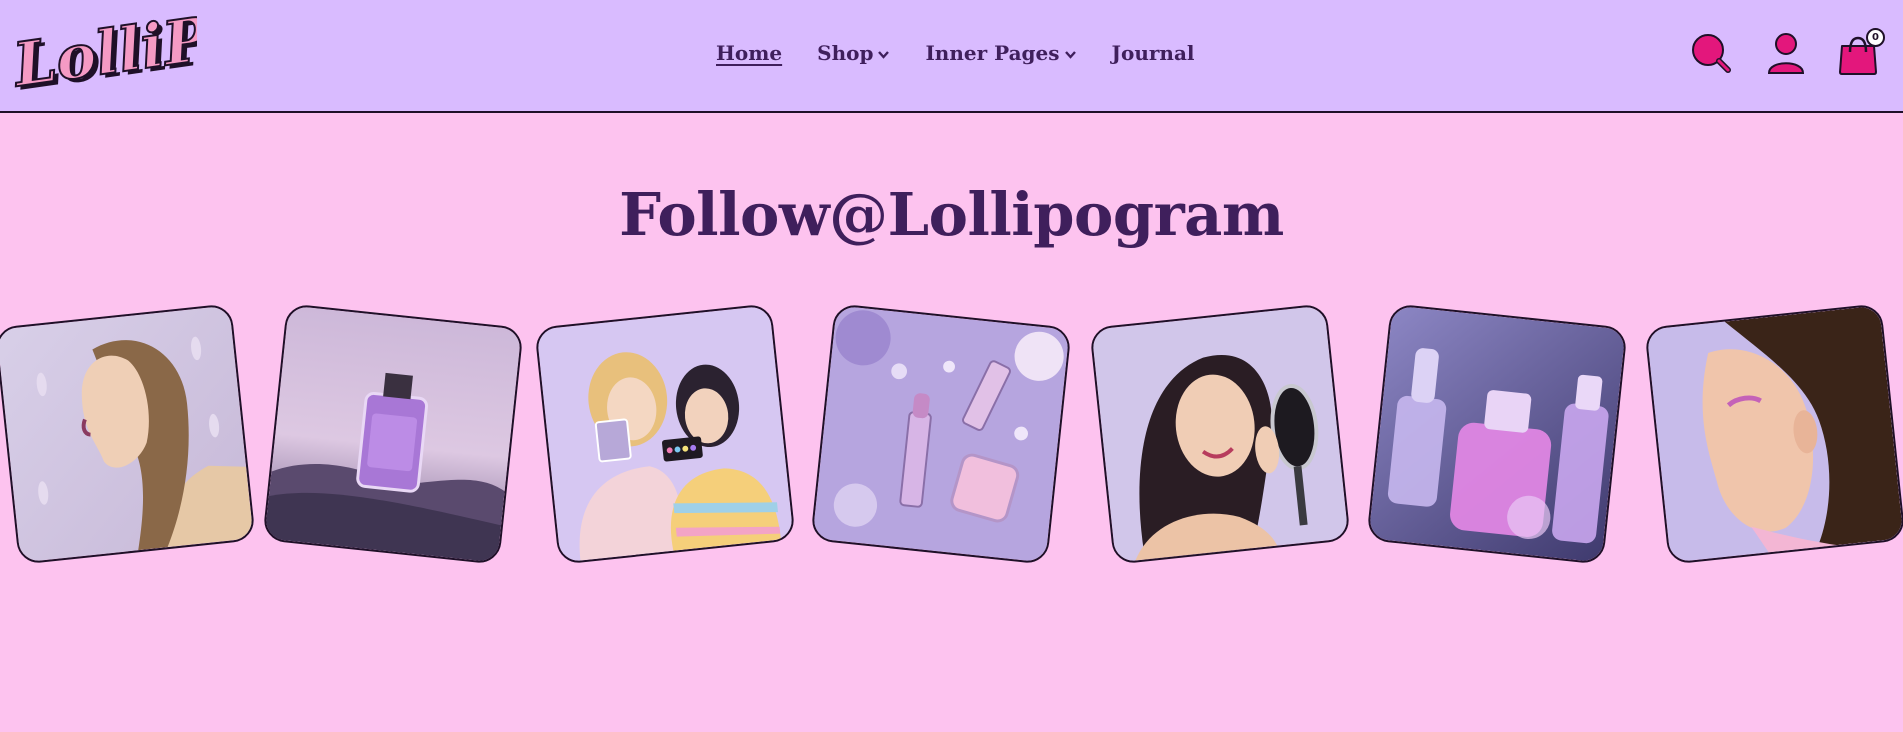  I want to click on nav-label-journal: Journal, so click(1153, 53).